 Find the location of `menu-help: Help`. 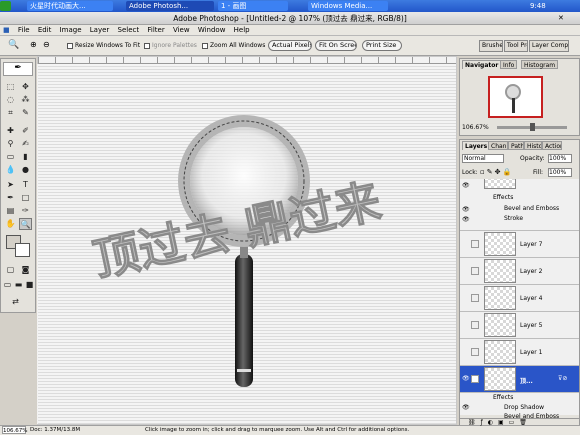

menu-help: Help is located at coordinates (242, 30).